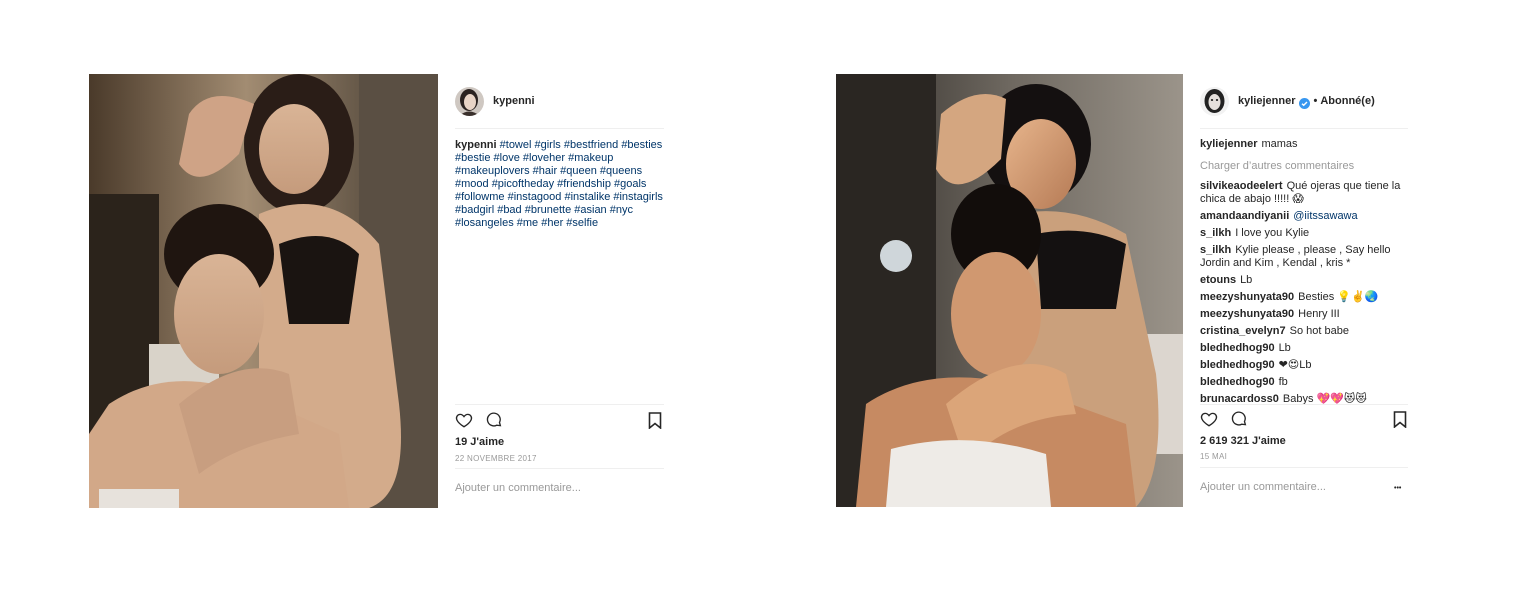 This screenshot has width=1518, height=591. I want to click on verified-badge-icon, so click(1305, 102).